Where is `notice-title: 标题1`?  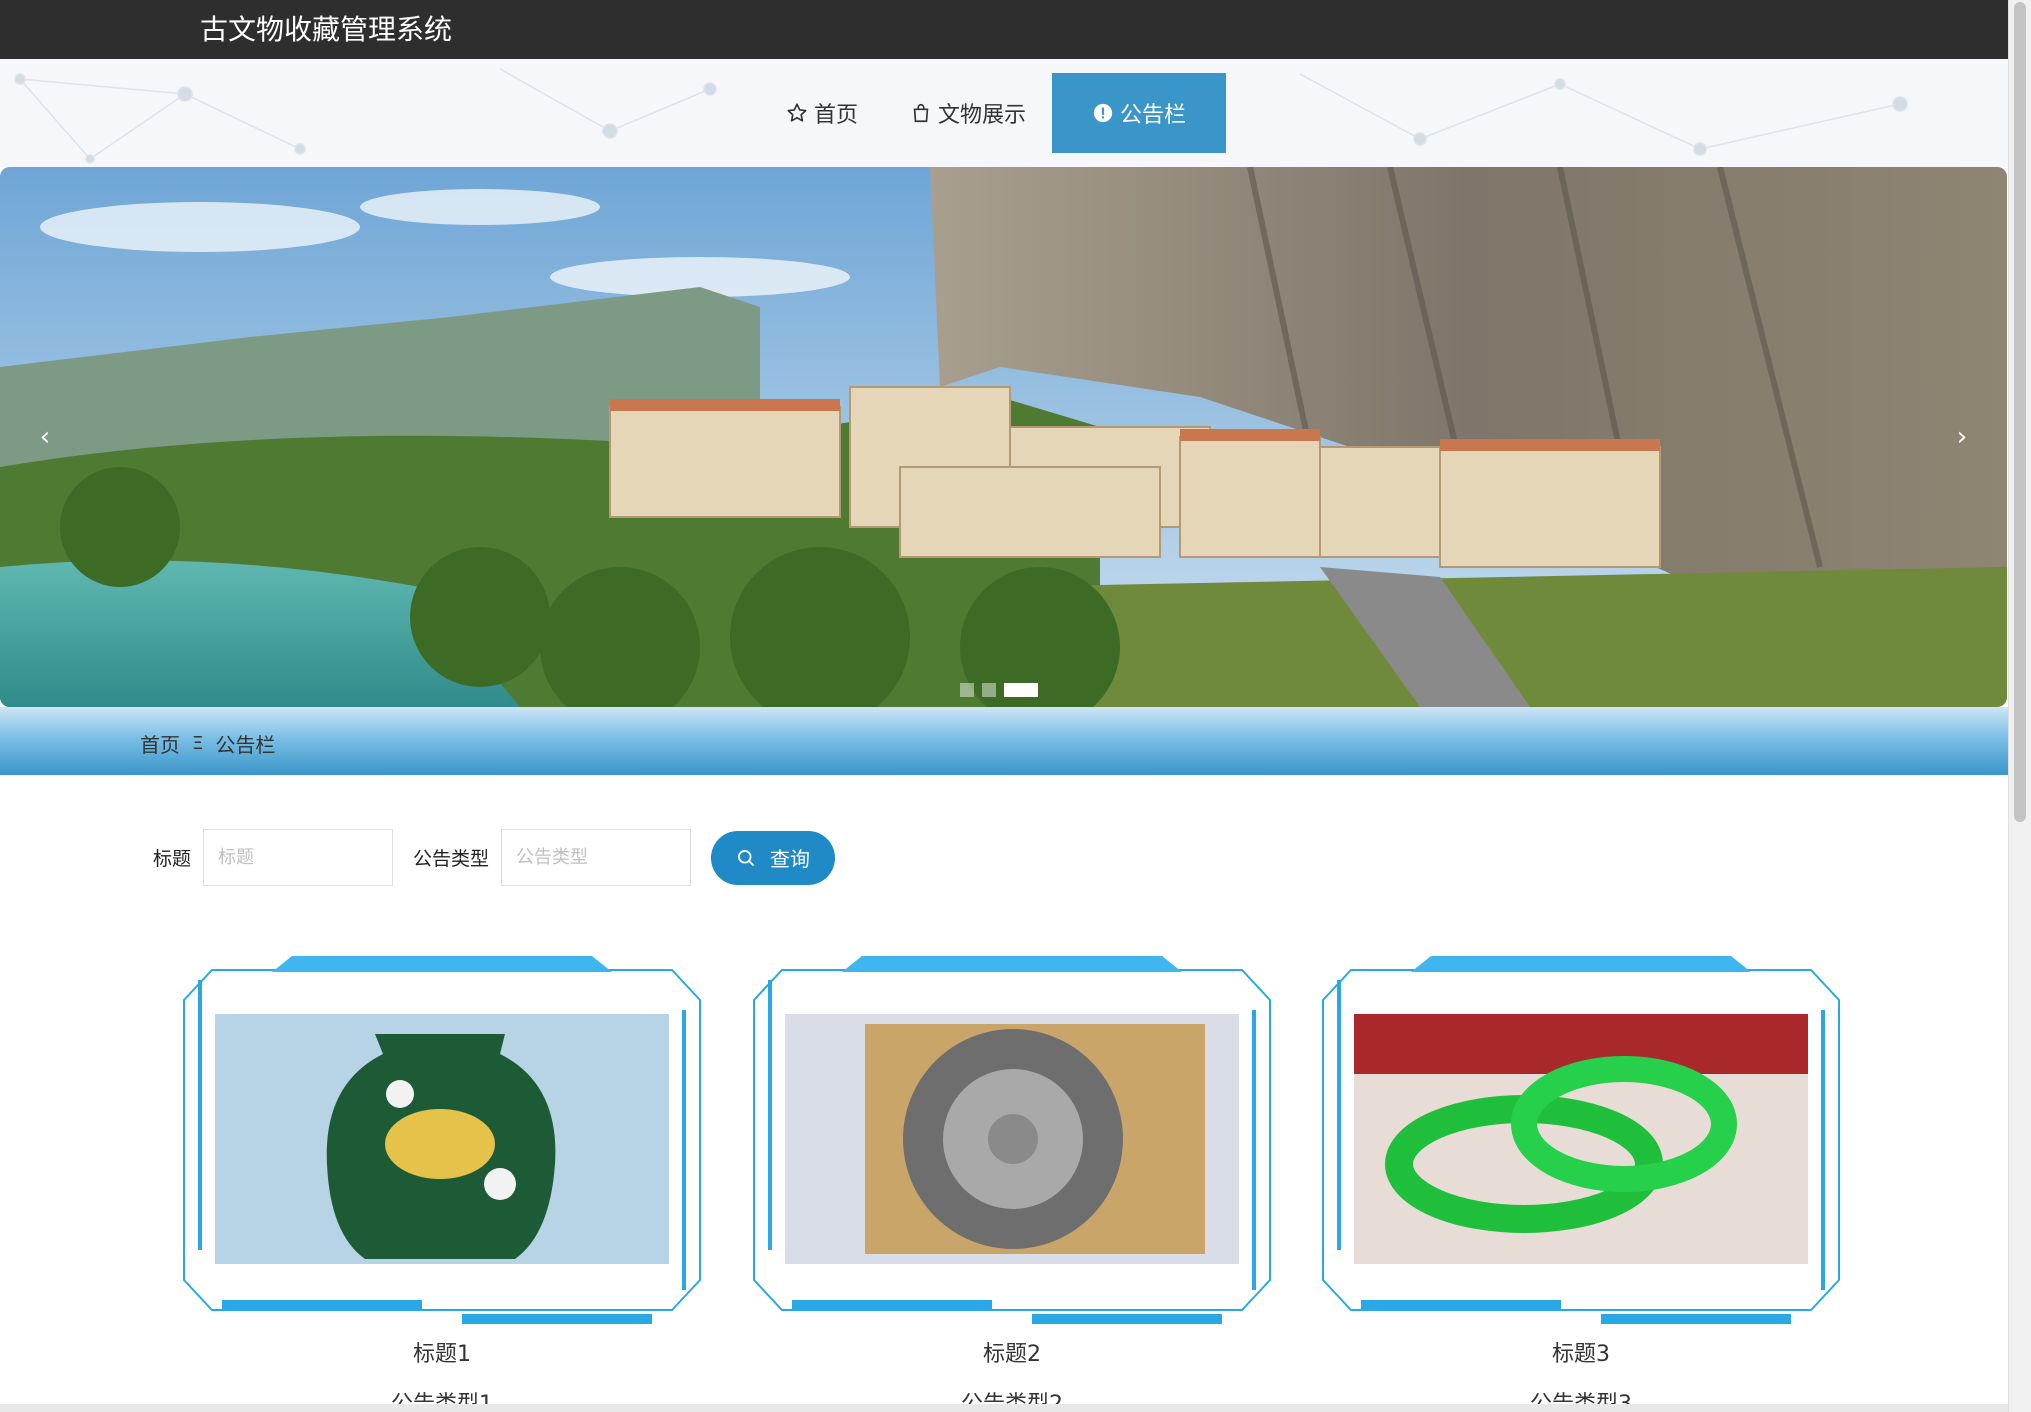 notice-title: 标题1 is located at coordinates (442, 1352).